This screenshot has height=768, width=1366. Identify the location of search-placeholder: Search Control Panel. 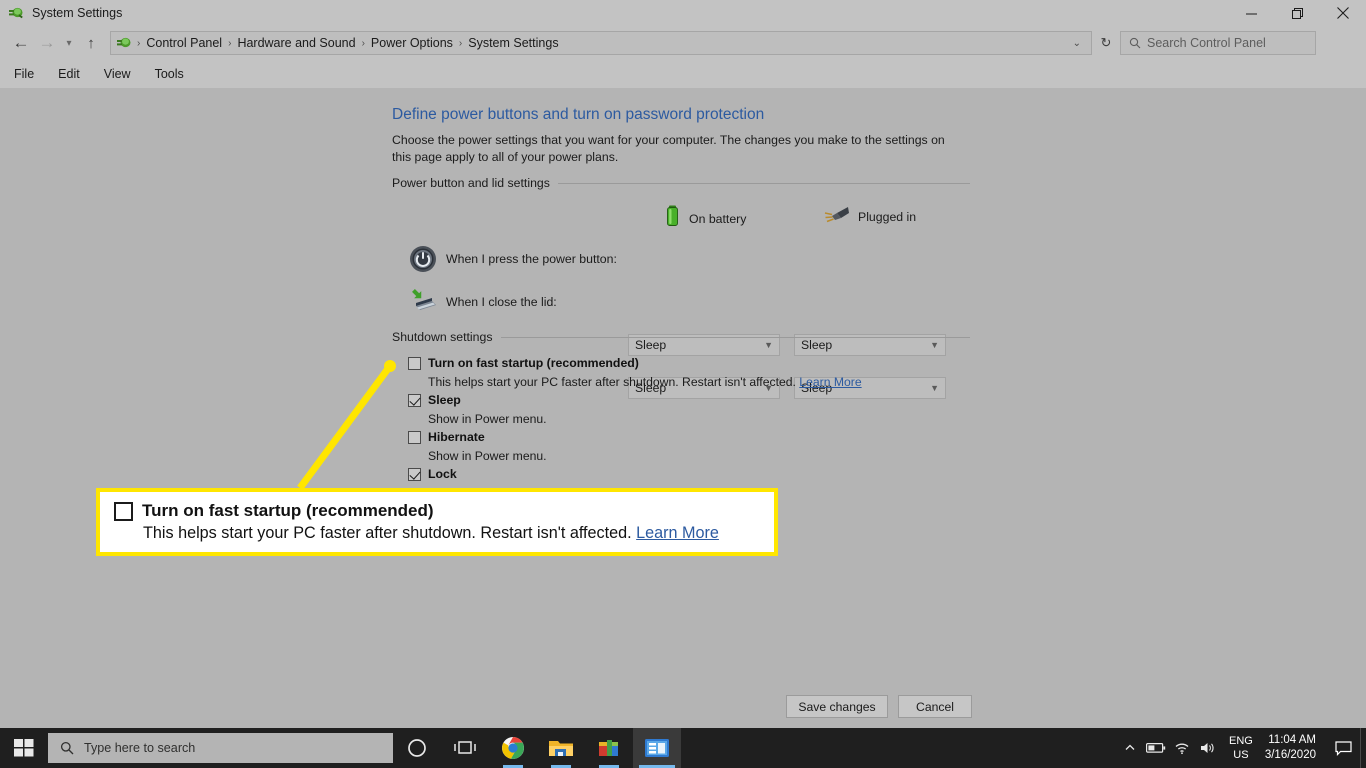
(1206, 43).